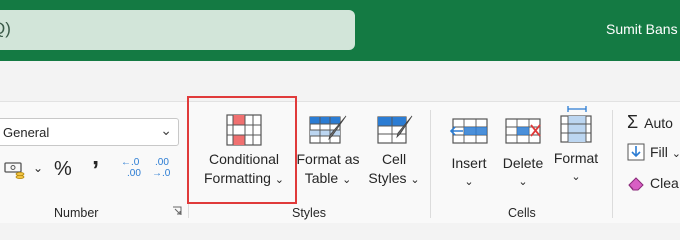 The image size is (680, 240). Describe the element at coordinates (576, 146) in the screenshot. I see `format-button: Format ⌄` at that location.